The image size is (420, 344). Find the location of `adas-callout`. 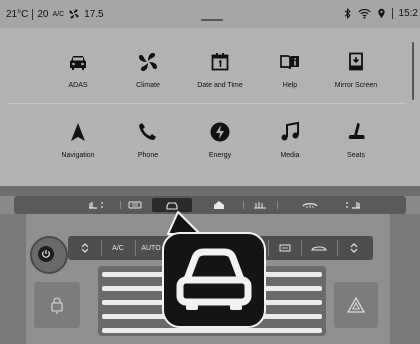

adas-callout is located at coordinates (214, 280).